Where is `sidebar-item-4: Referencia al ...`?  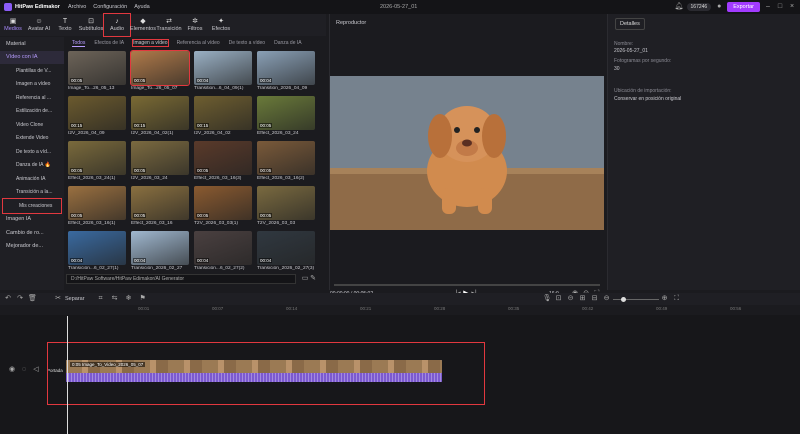 sidebar-item-4: Referencia al ... is located at coordinates (32, 98).